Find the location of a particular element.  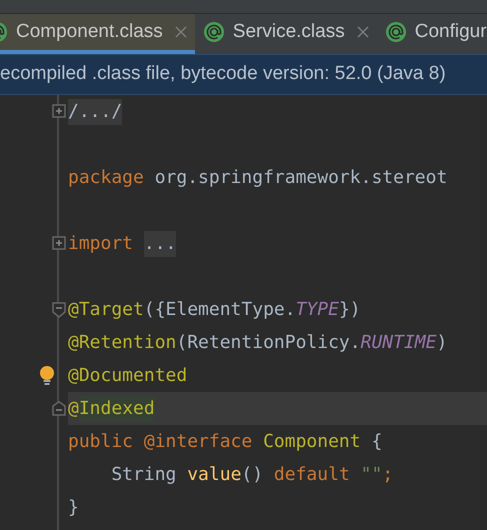

editor-tab: Component.class is located at coordinates (97, 34).